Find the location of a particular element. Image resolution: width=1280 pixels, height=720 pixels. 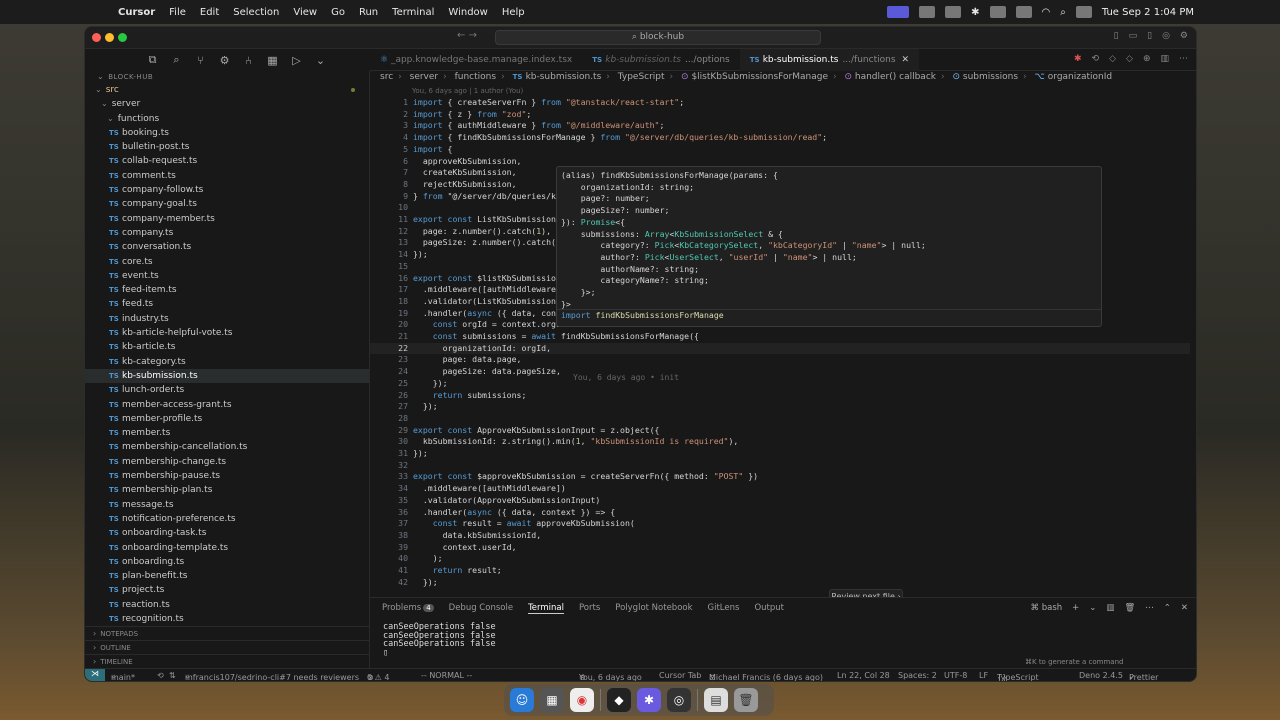

open-changes-icon: ⊕ is located at coordinates (1147, 59).